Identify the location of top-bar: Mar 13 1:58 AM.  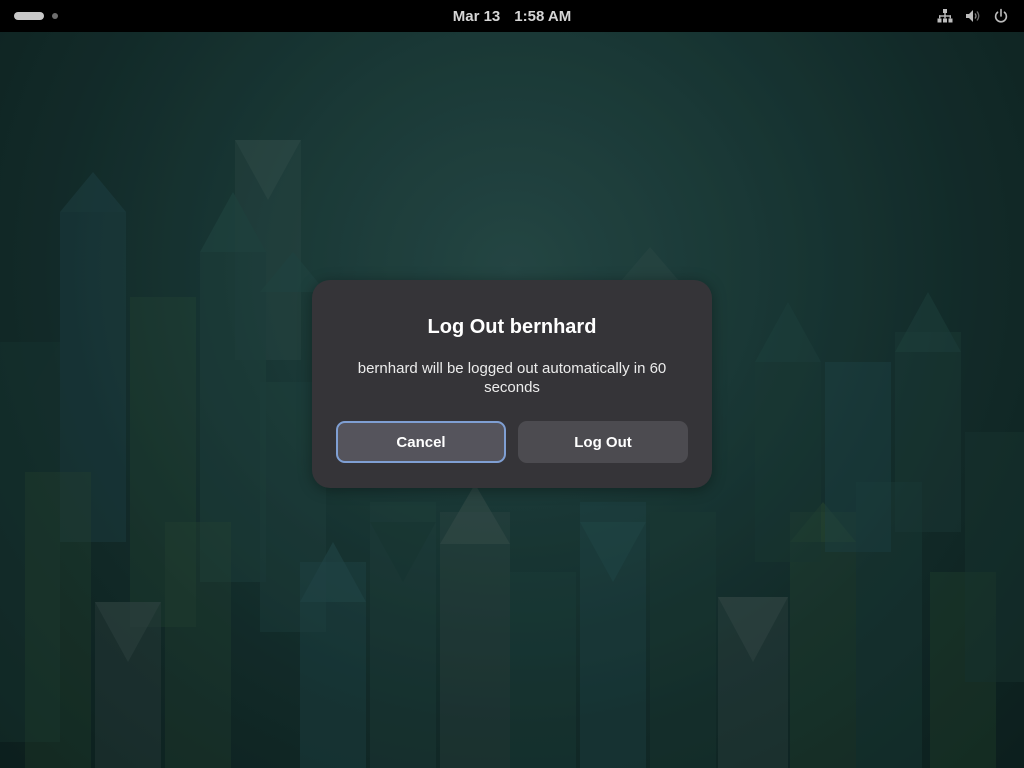
(512, 16).